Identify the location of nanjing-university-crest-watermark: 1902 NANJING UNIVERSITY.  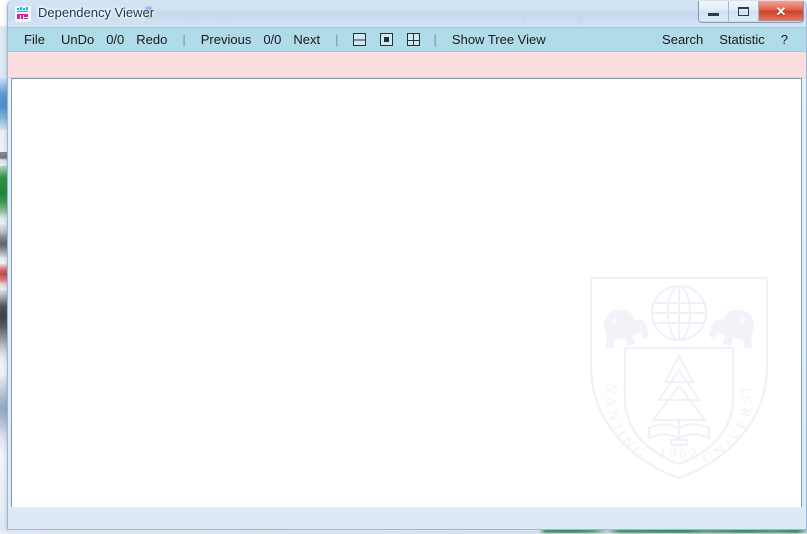
(675, 371).